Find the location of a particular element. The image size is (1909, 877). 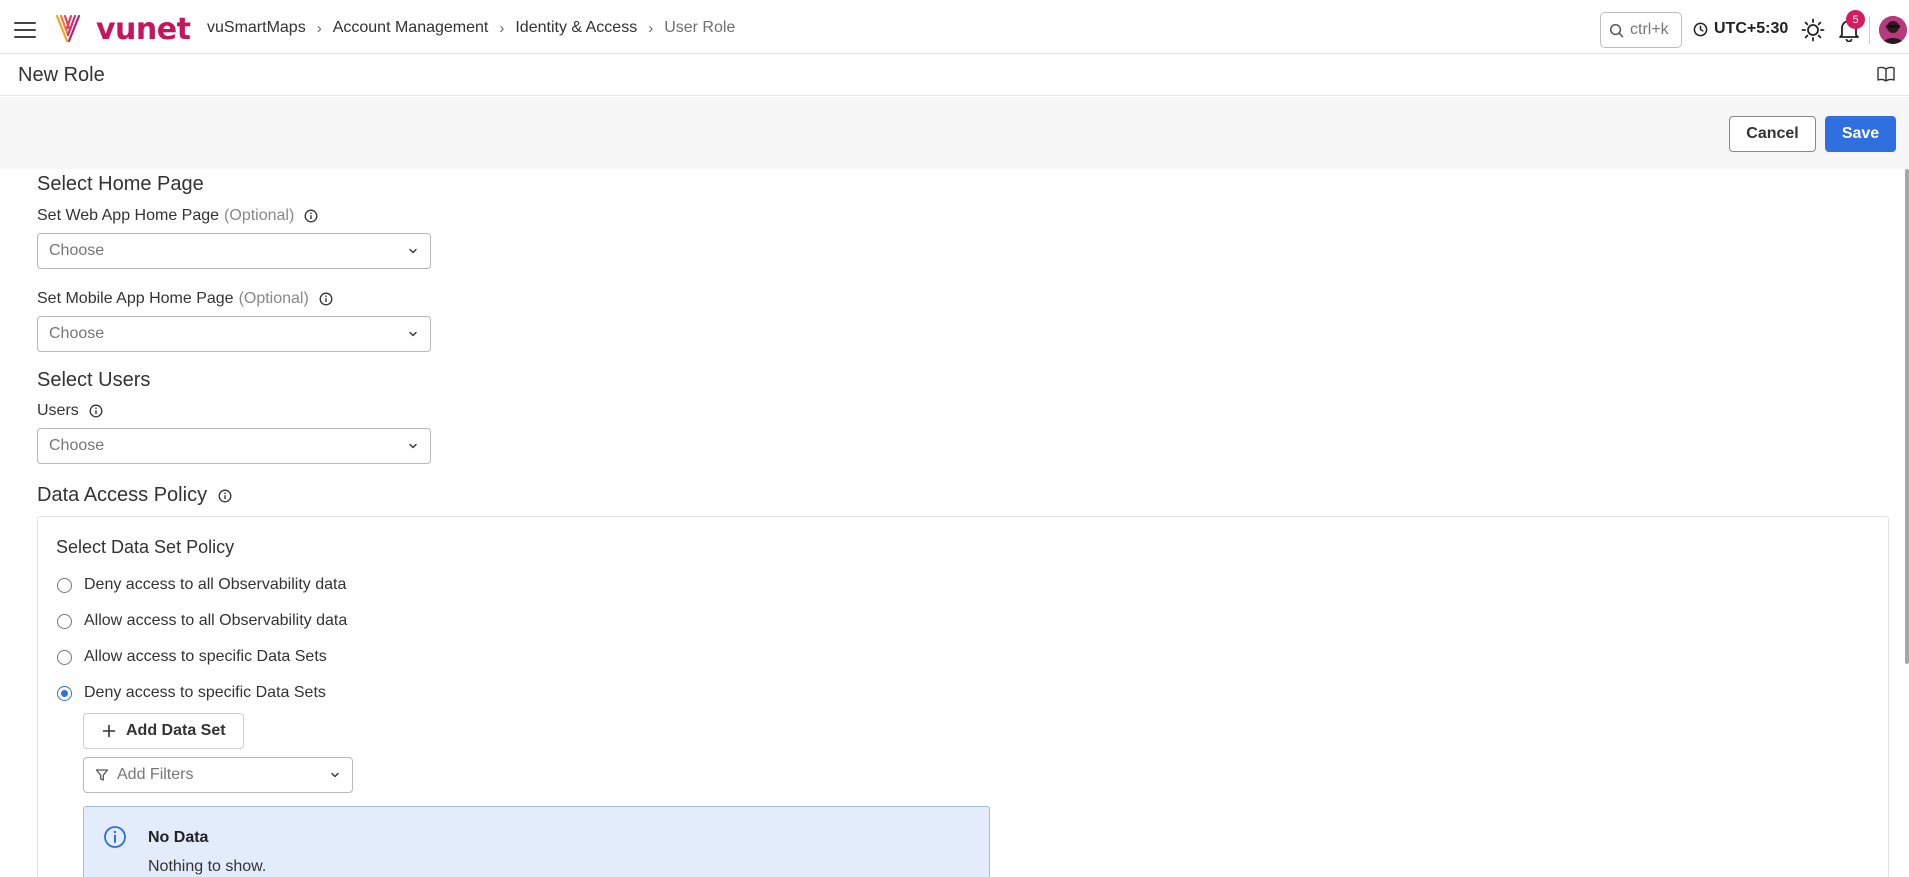

select-users-heading: Select Users is located at coordinates (94, 380).